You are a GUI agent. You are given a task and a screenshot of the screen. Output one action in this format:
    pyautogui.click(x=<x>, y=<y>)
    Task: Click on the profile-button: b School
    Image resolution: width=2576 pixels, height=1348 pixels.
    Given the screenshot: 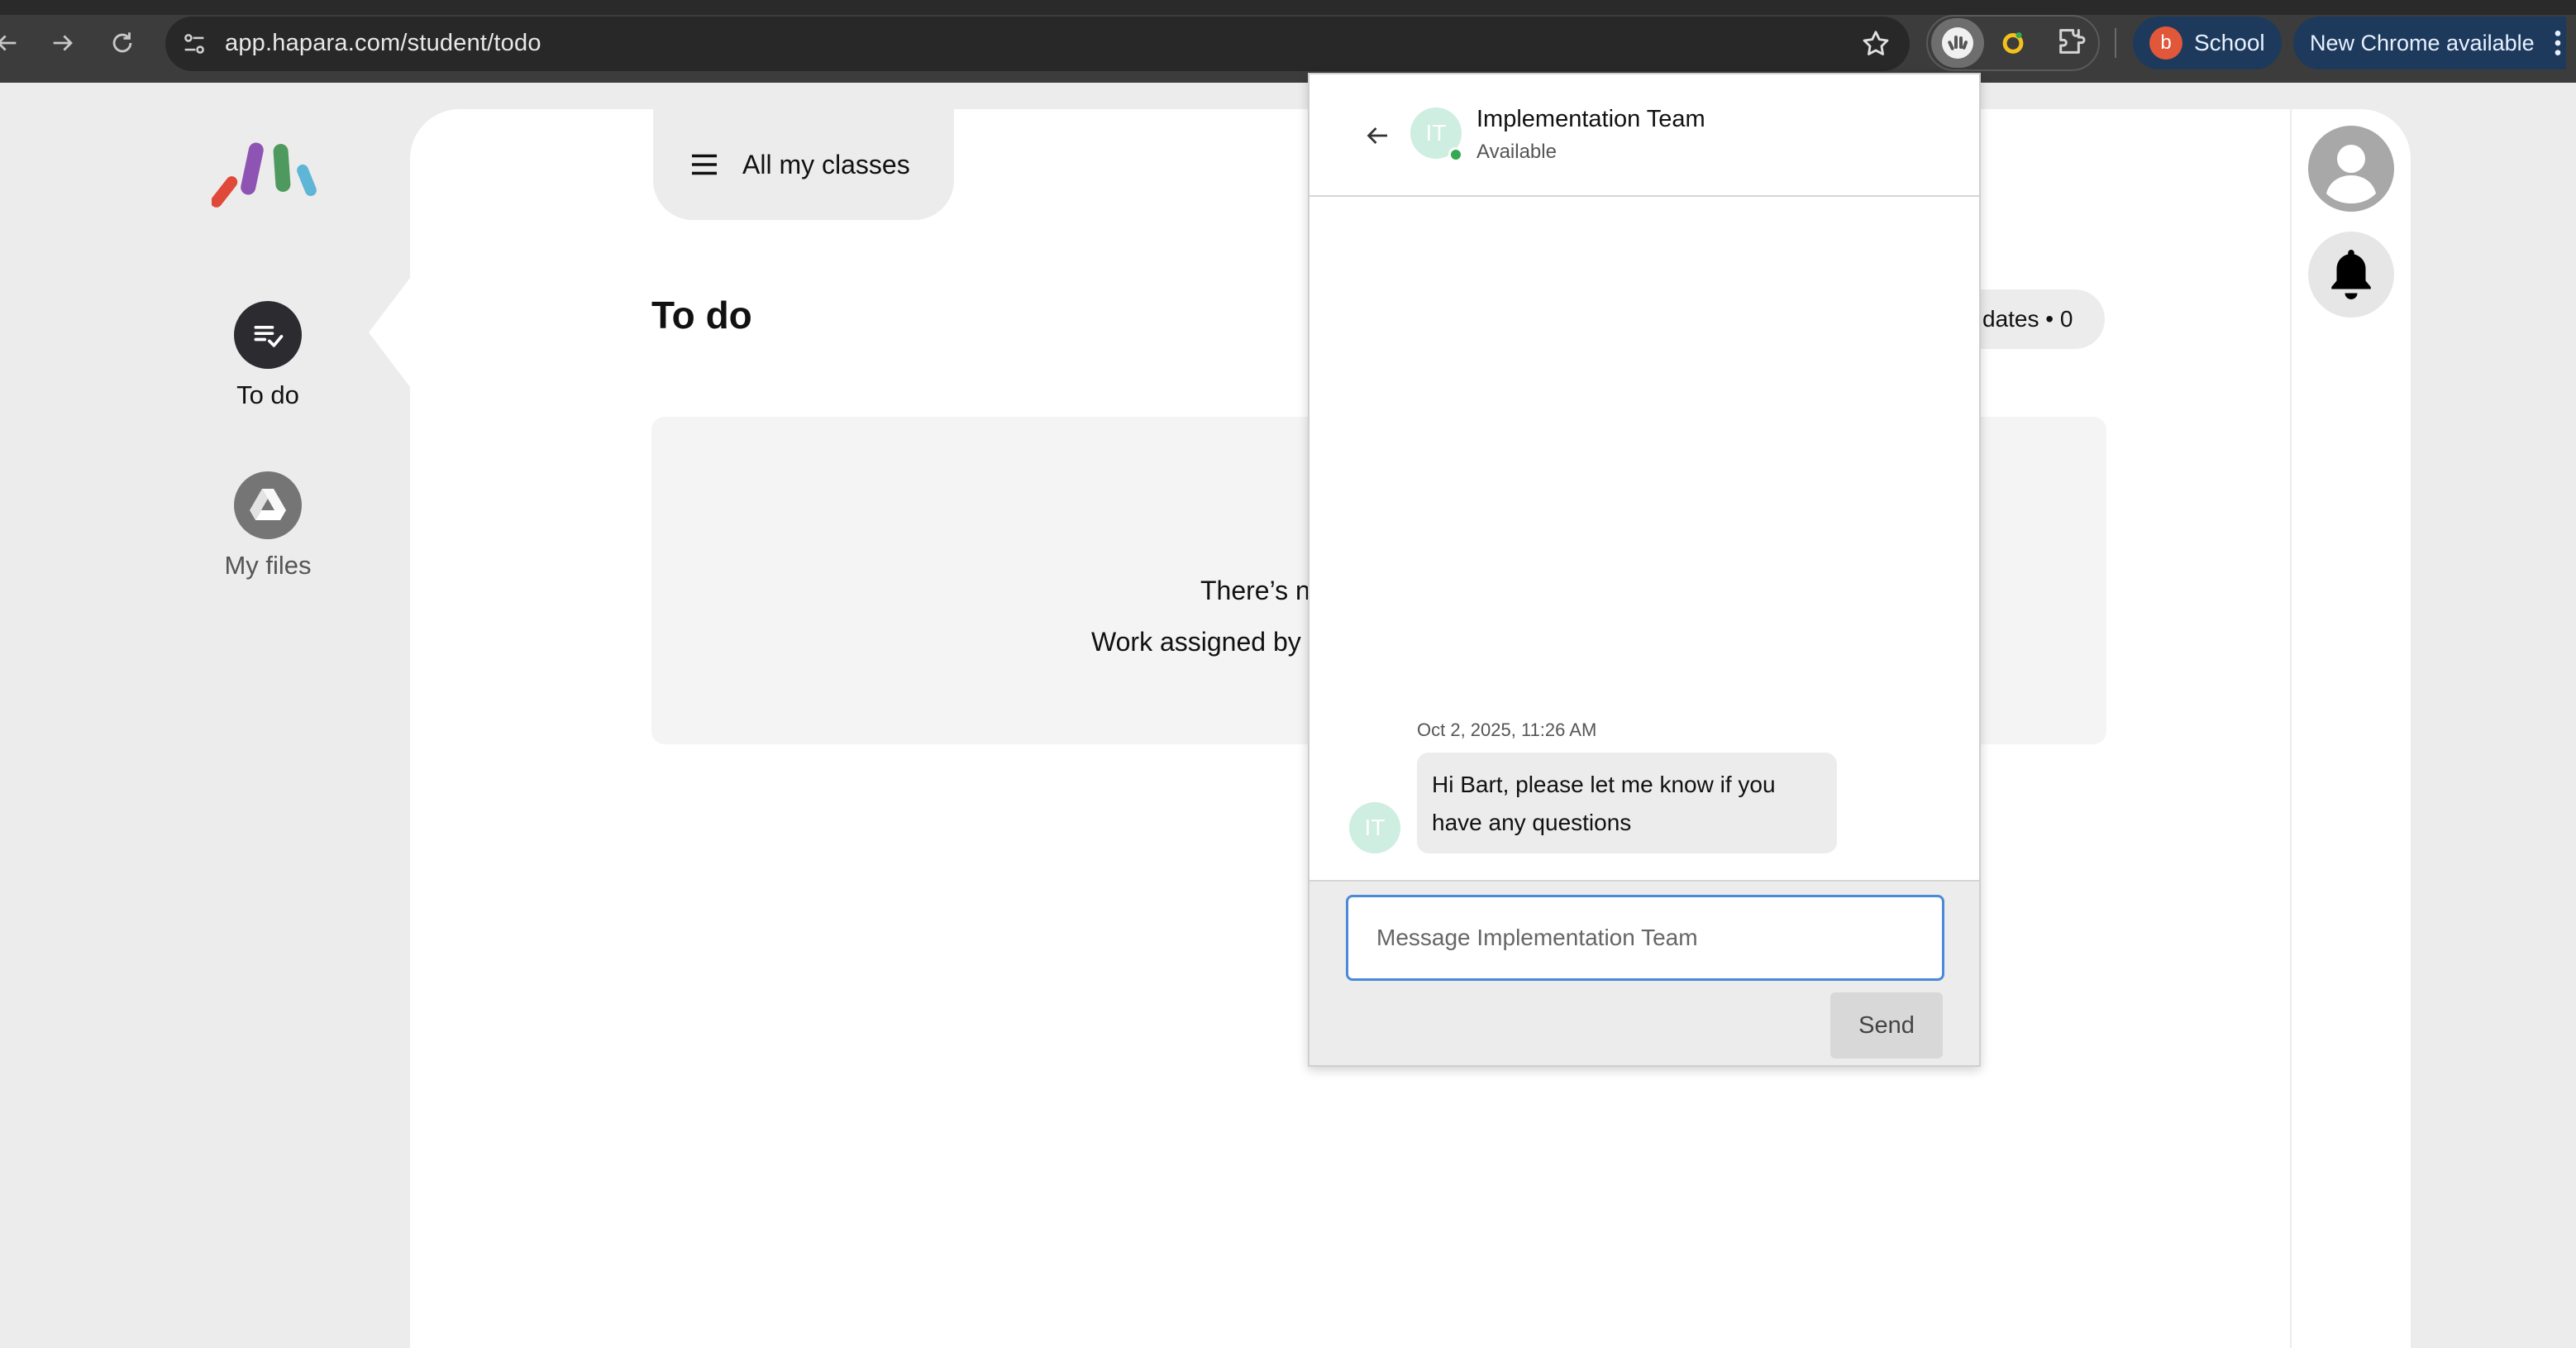 What is the action you would take?
    pyautogui.click(x=2207, y=43)
    